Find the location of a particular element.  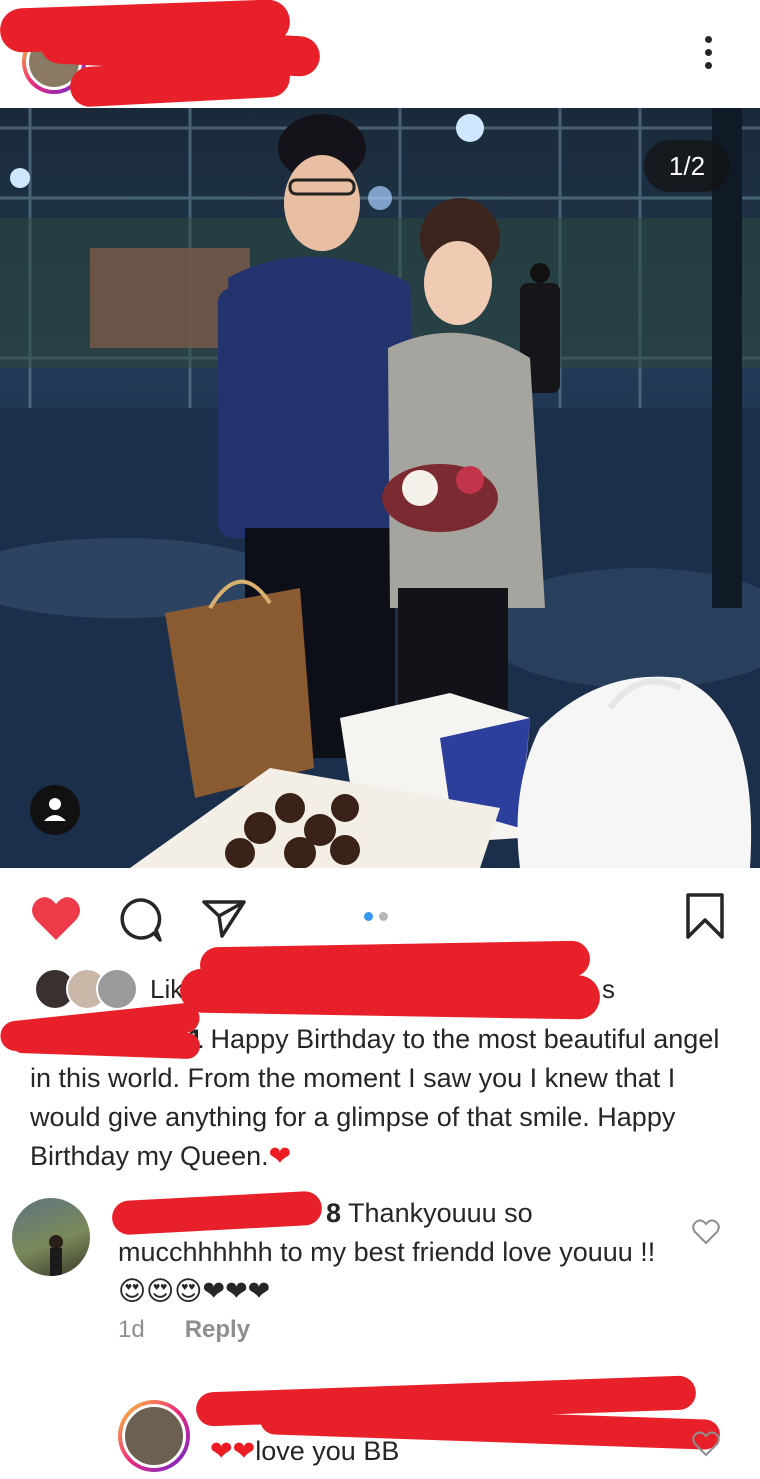

bookmark-icon is located at coordinates (705, 916).